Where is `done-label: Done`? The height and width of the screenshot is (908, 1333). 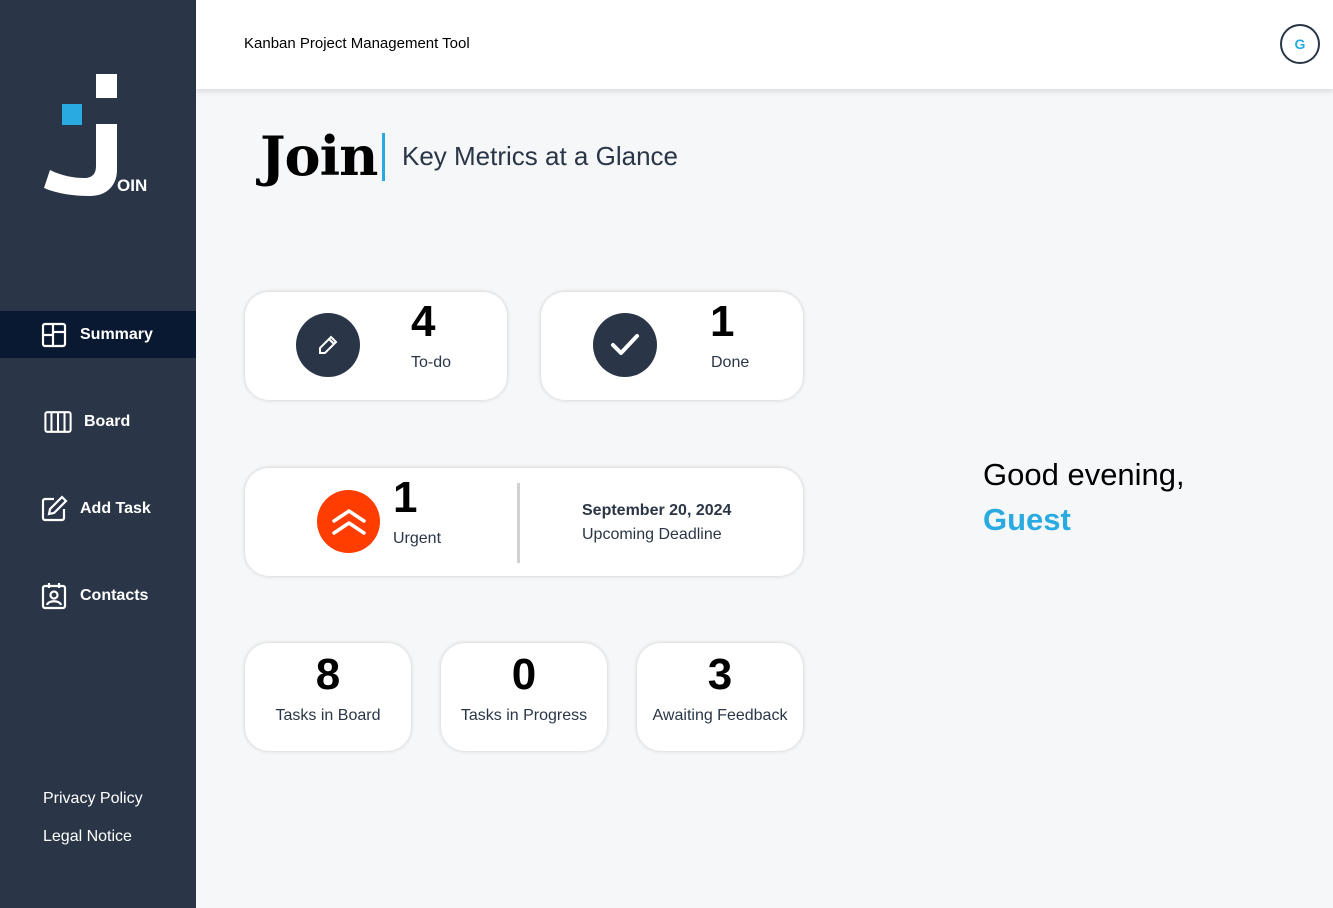 done-label: Done is located at coordinates (730, 362).